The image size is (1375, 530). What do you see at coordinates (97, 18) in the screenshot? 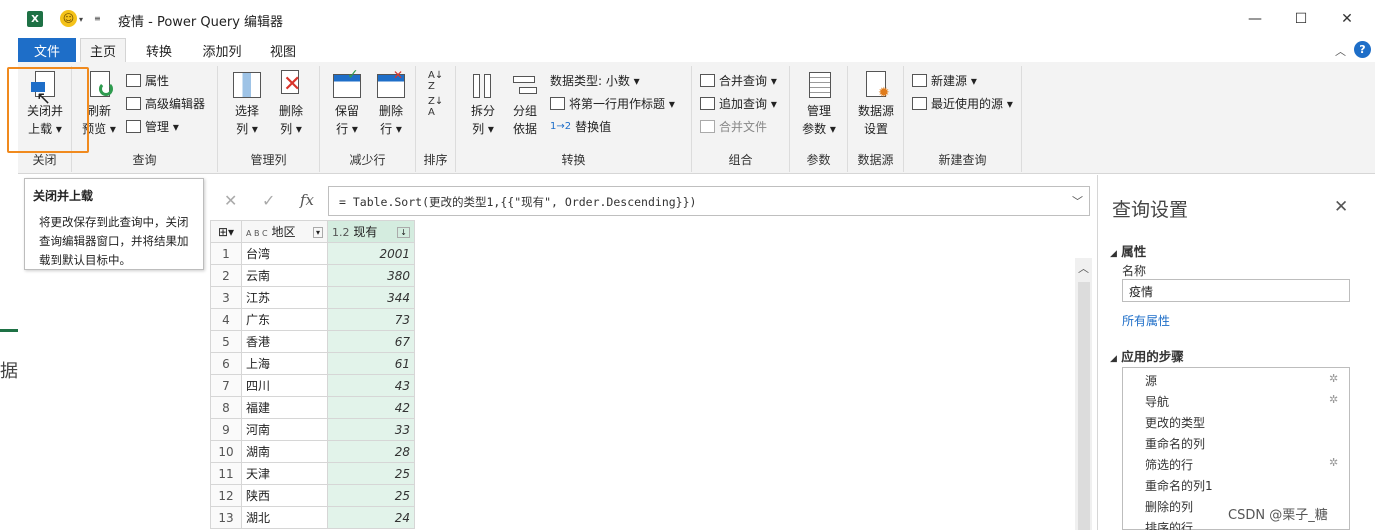
I see `customize-toolbar-icon: ≡` at bounding box center [97, 18].